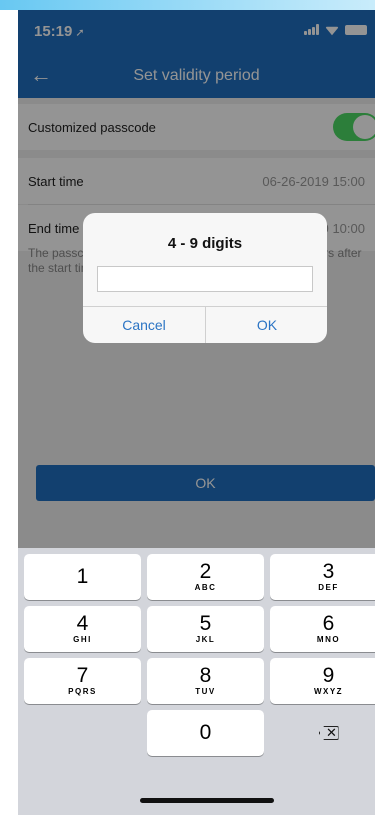 The width and height of the screenshot is (375, 815). Describe the element at coordinates (205, 639) in the screenshot. I see `key-letters: JKL` at that location.